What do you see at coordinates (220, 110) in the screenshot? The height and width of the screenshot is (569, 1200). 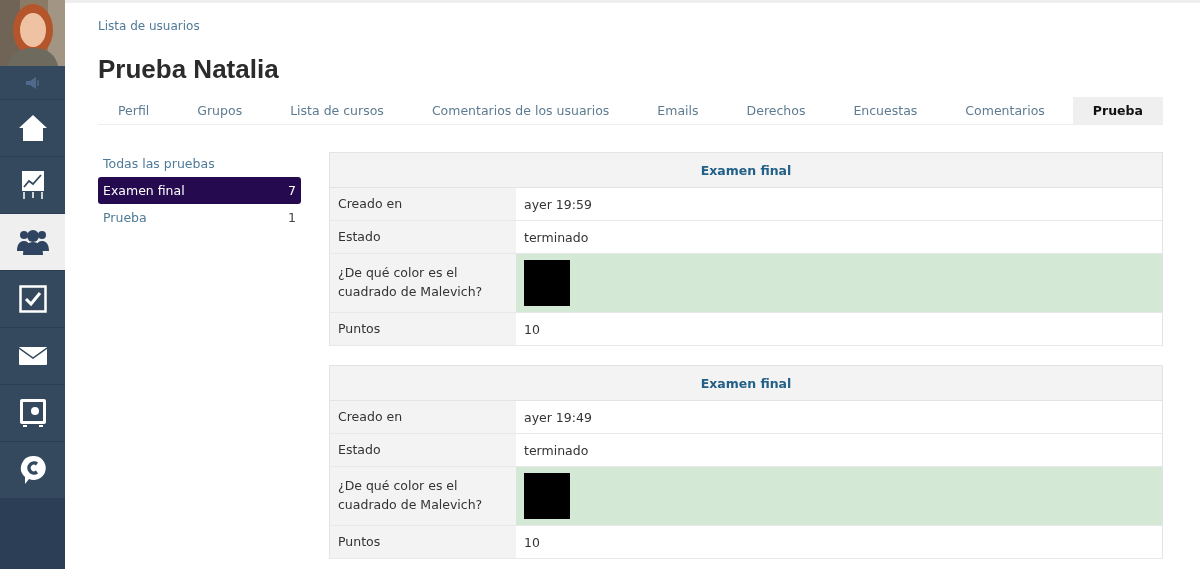 I see `tab: Grupos` at bounding box center [220, 110].